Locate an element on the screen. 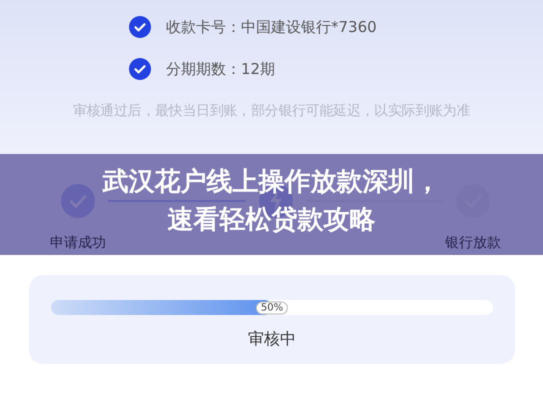 The image size is (543, 408). status-text: 审核中 is located at coordinates (272, 339).